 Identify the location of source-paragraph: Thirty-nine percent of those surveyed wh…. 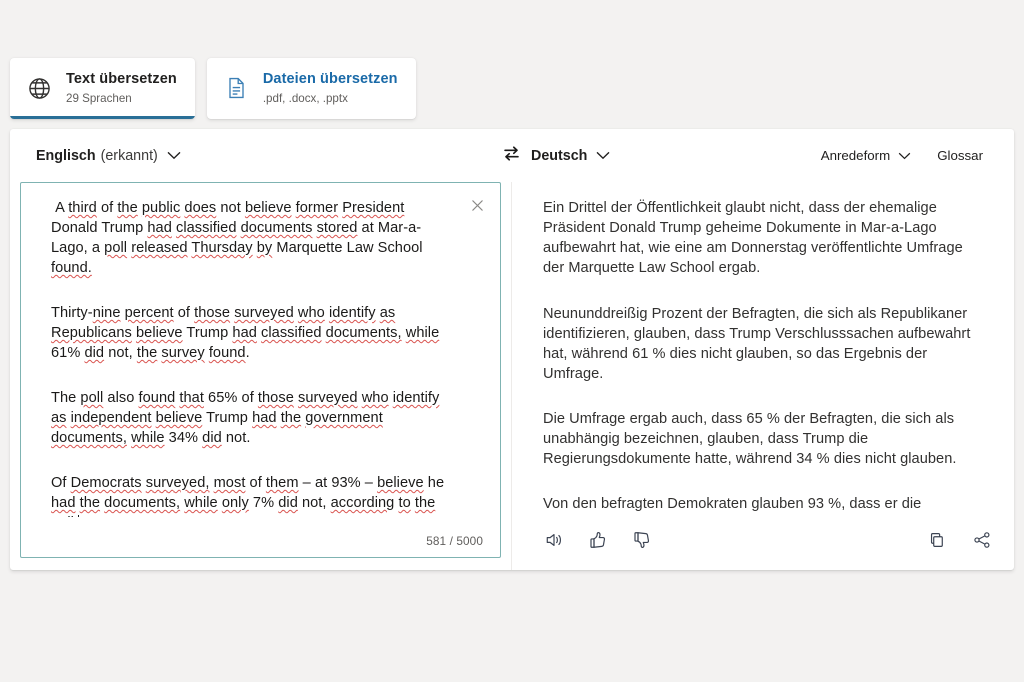
(245, 332).